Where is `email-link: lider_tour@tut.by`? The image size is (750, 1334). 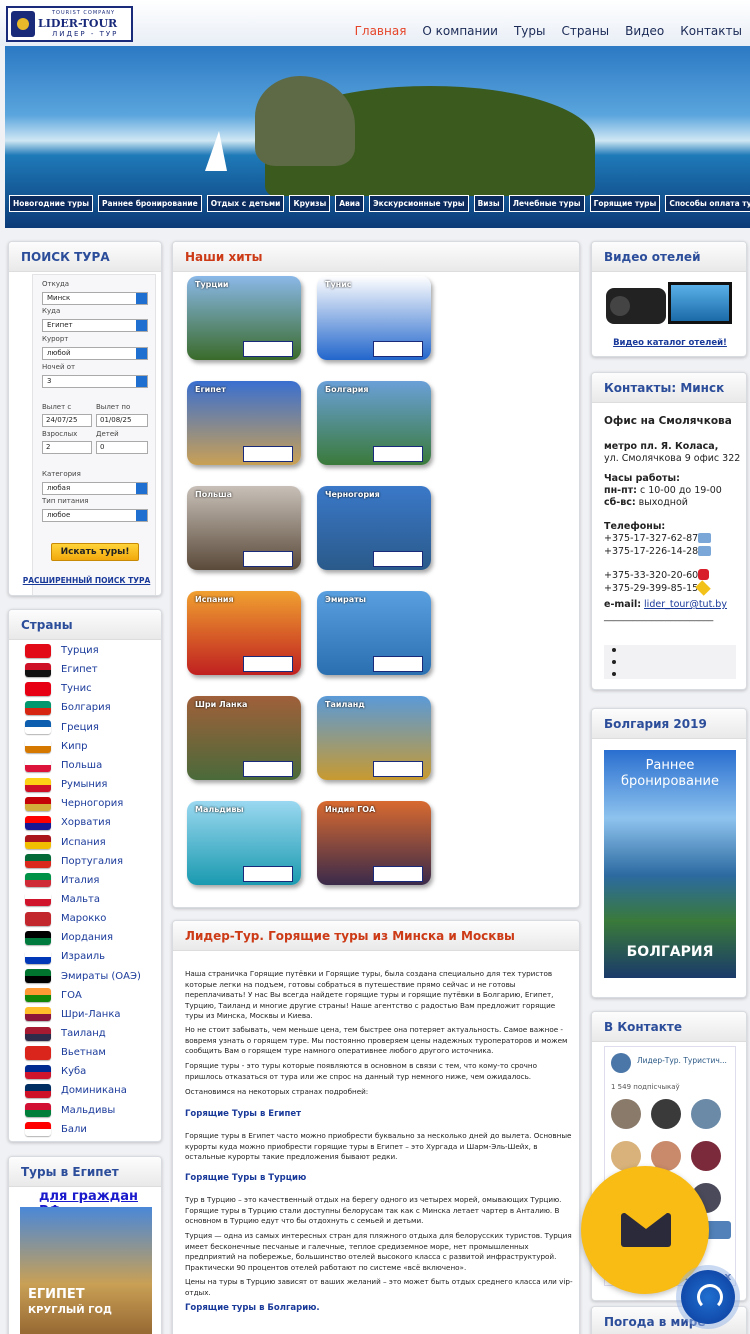 email-link: lider_tour@tut.by is located at coordinates (685, 604).